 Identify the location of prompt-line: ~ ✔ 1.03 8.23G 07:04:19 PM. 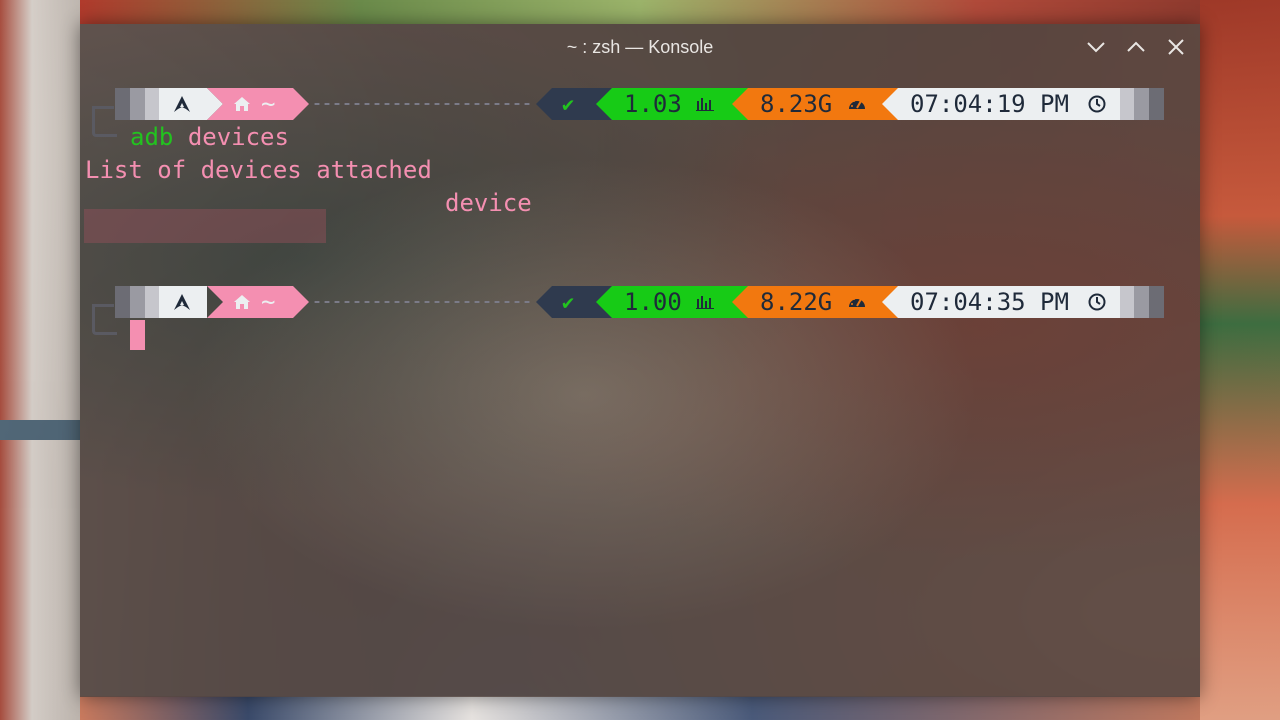
(640, 104).